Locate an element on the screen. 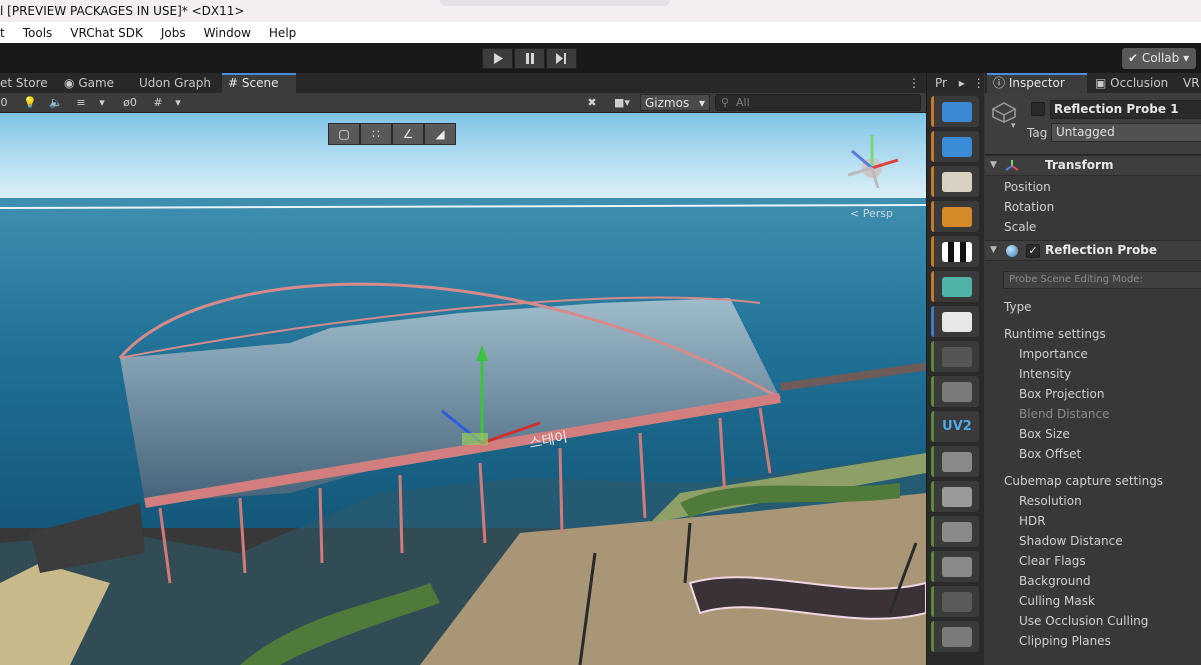 This screenshot has width=1201, height=665. tools-toggle: ✖ is located at coordinates (592, 103).